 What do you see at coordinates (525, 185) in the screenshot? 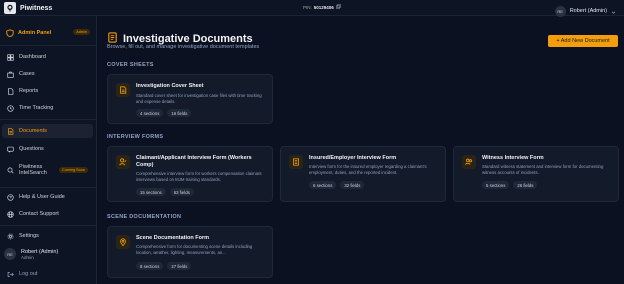
I see `fields-count-badge: 26 fields` at bounding box center [525, 185].